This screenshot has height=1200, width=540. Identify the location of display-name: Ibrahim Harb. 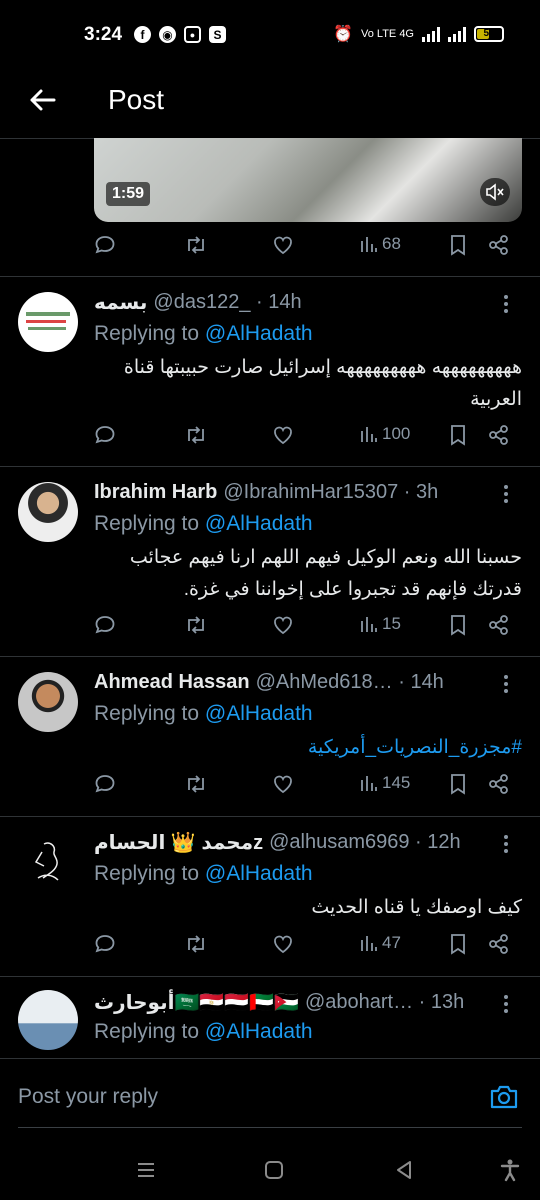
(155, 492).